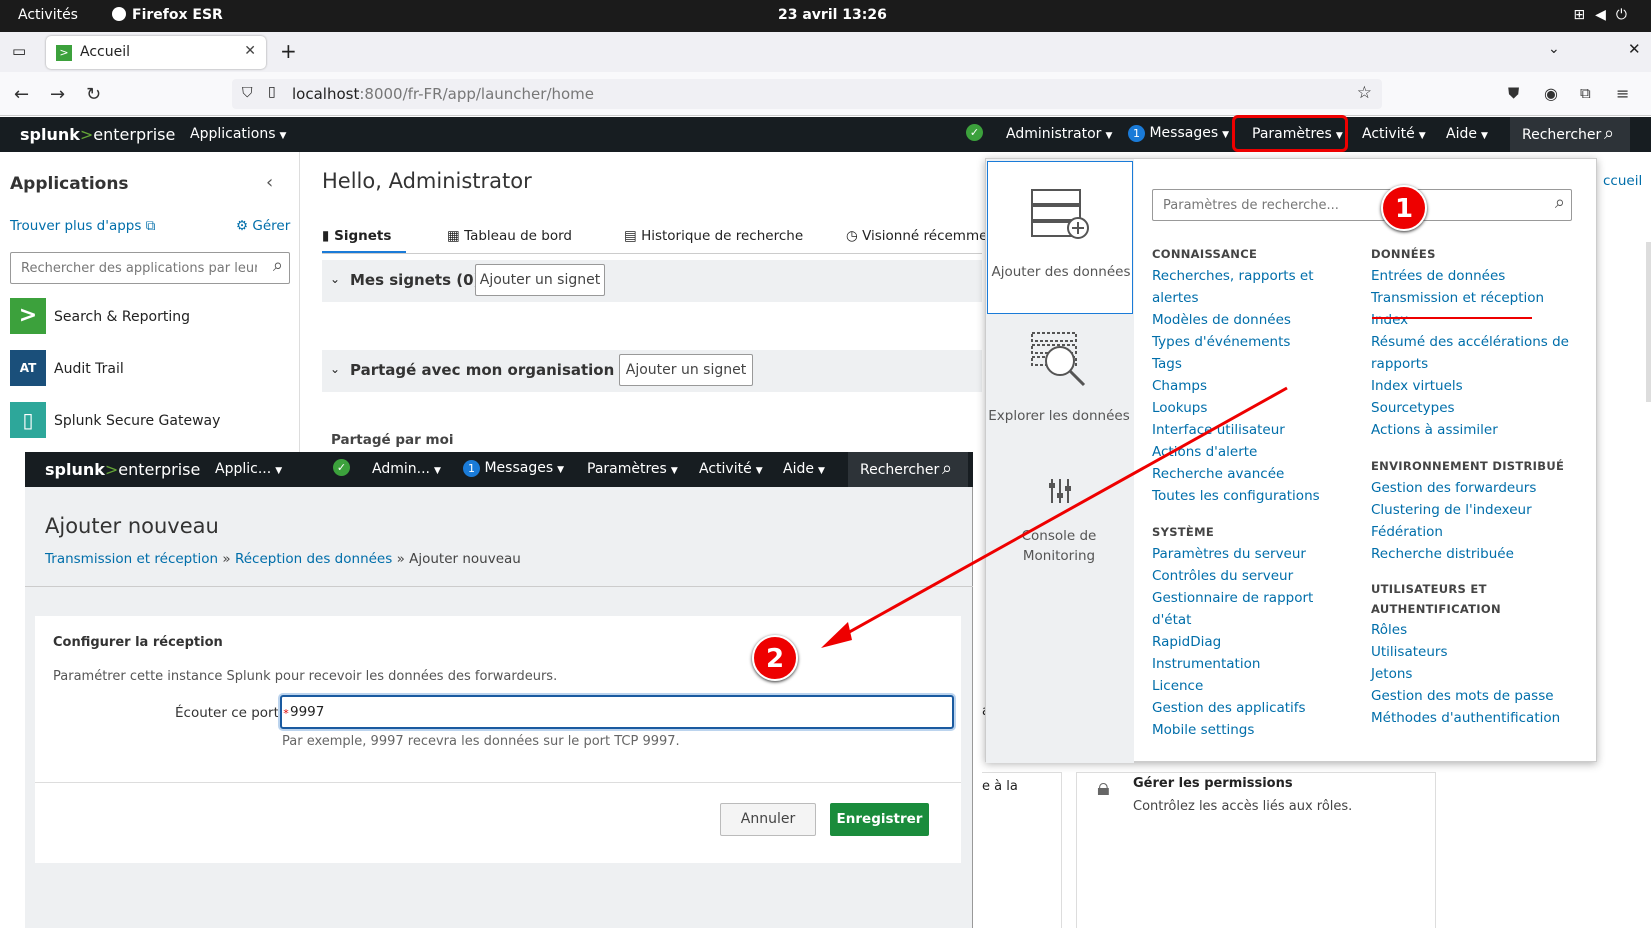  Describe the element at coordinates (775, 658) in the screenshot. I see `step-2-badge: 2` at that location.